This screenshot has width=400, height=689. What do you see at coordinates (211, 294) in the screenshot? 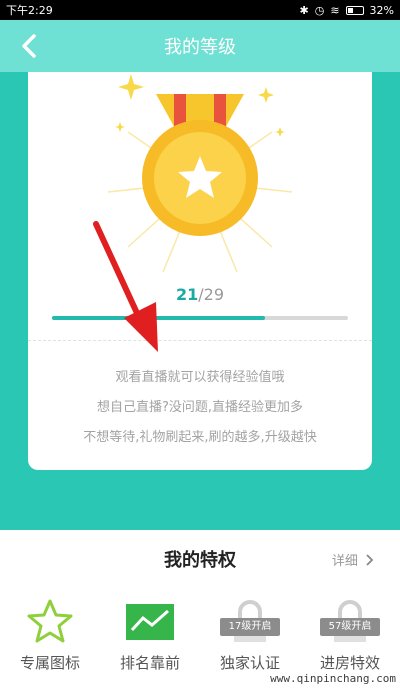
I see `total-level: /29` at bounding box center [211, 294].